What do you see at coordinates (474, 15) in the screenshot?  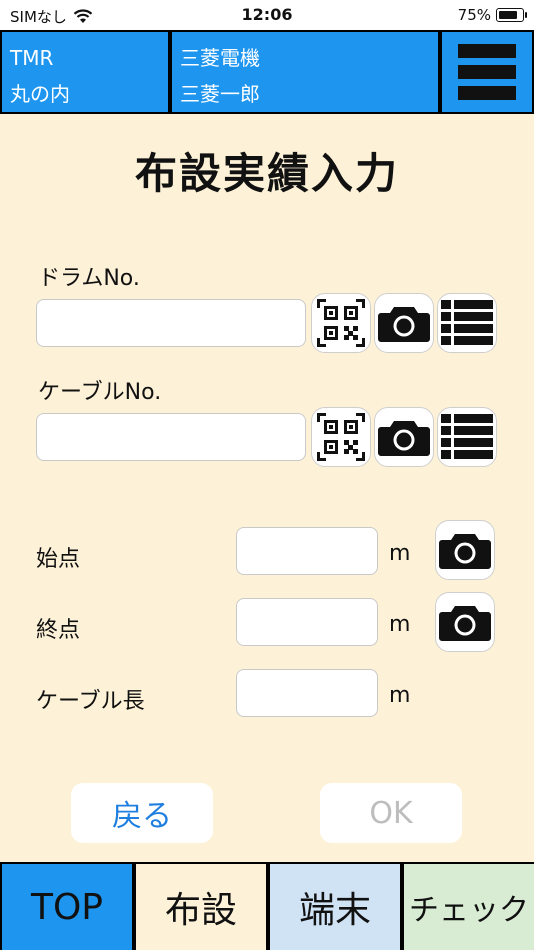 I see `battery-percent: 75%` at bounding box center [474, 15].